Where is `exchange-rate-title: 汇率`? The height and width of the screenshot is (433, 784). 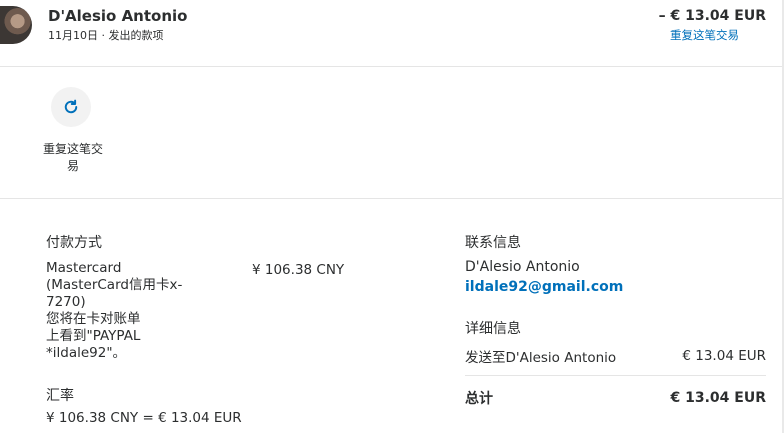
exchange-rate-title: 汇率 is located at coordinates (60, 396).